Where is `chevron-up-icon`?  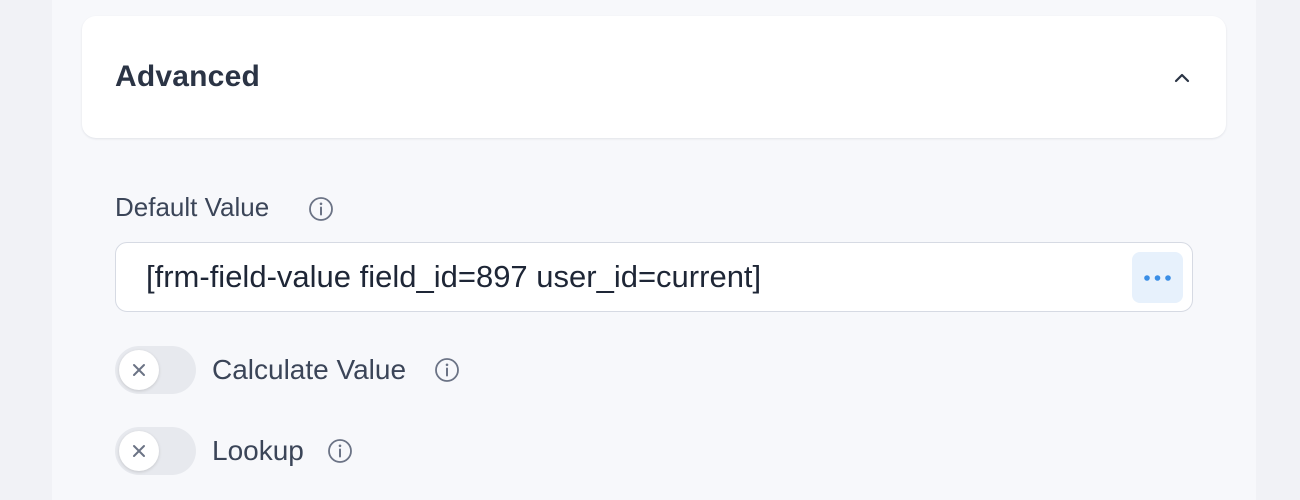 chevron-up-icon is located at coordinates (1182, 78).